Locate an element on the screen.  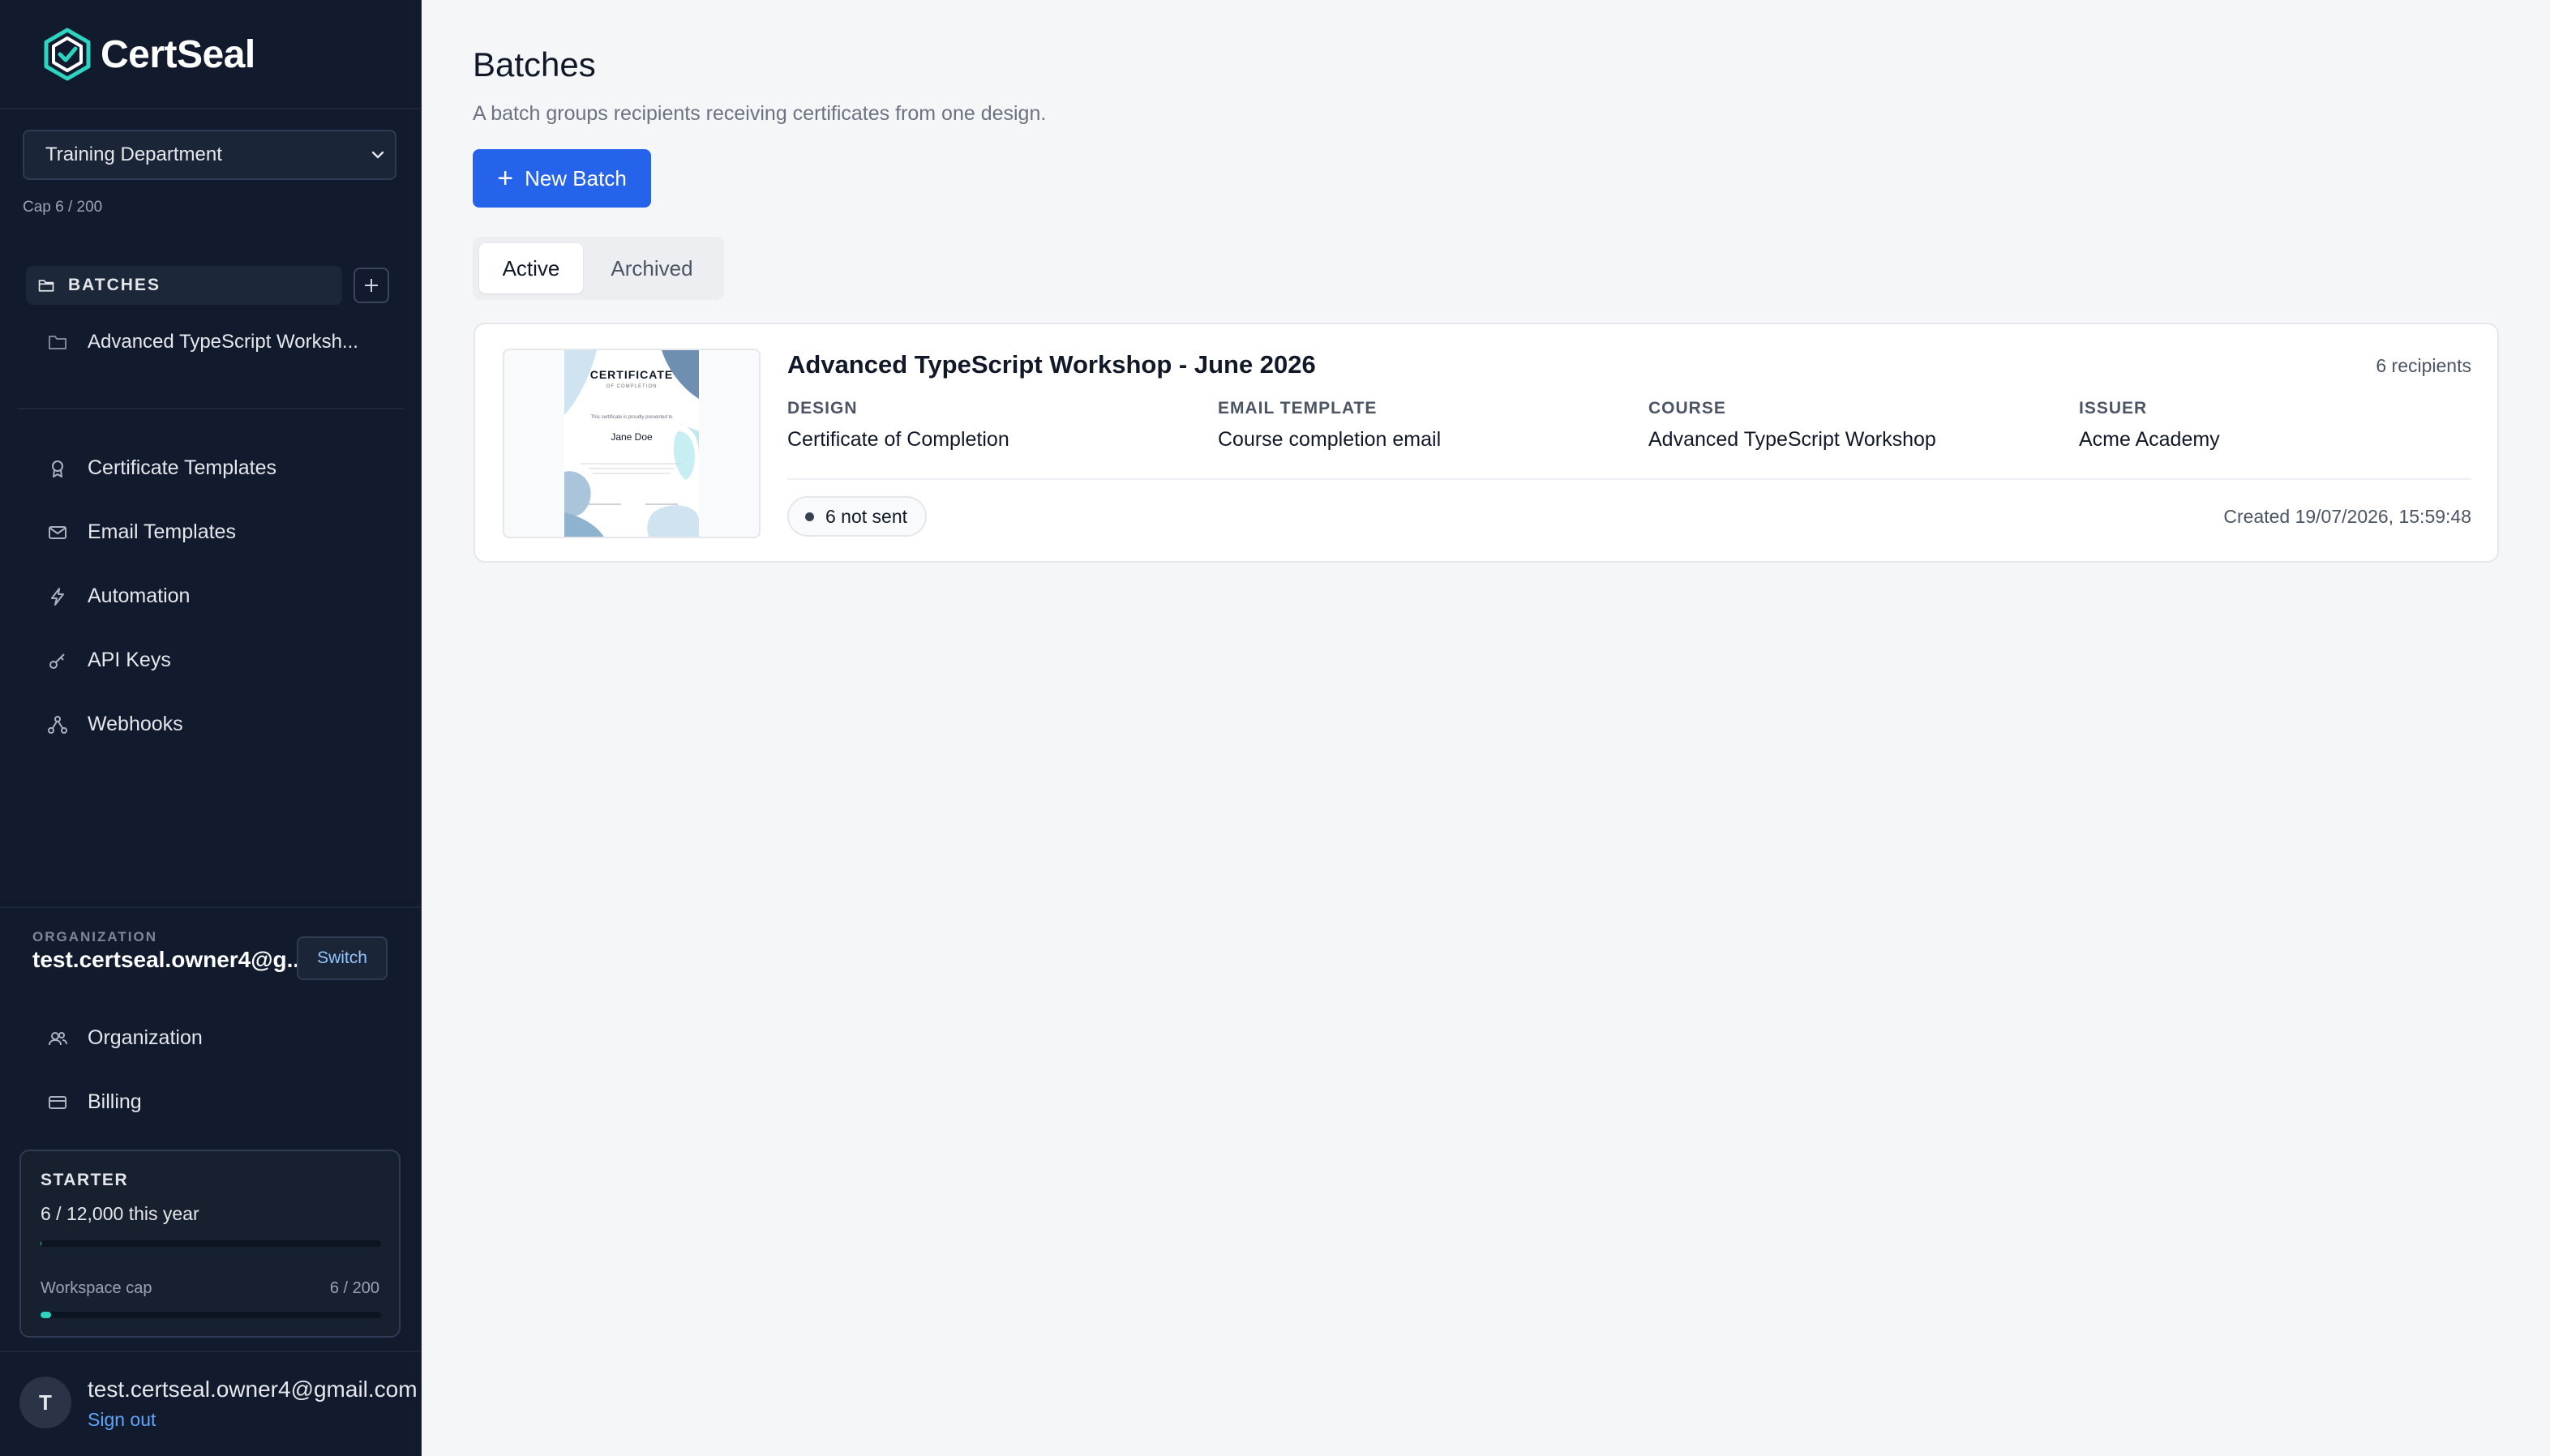
add-batch-button is located at coordinates (371, 286).